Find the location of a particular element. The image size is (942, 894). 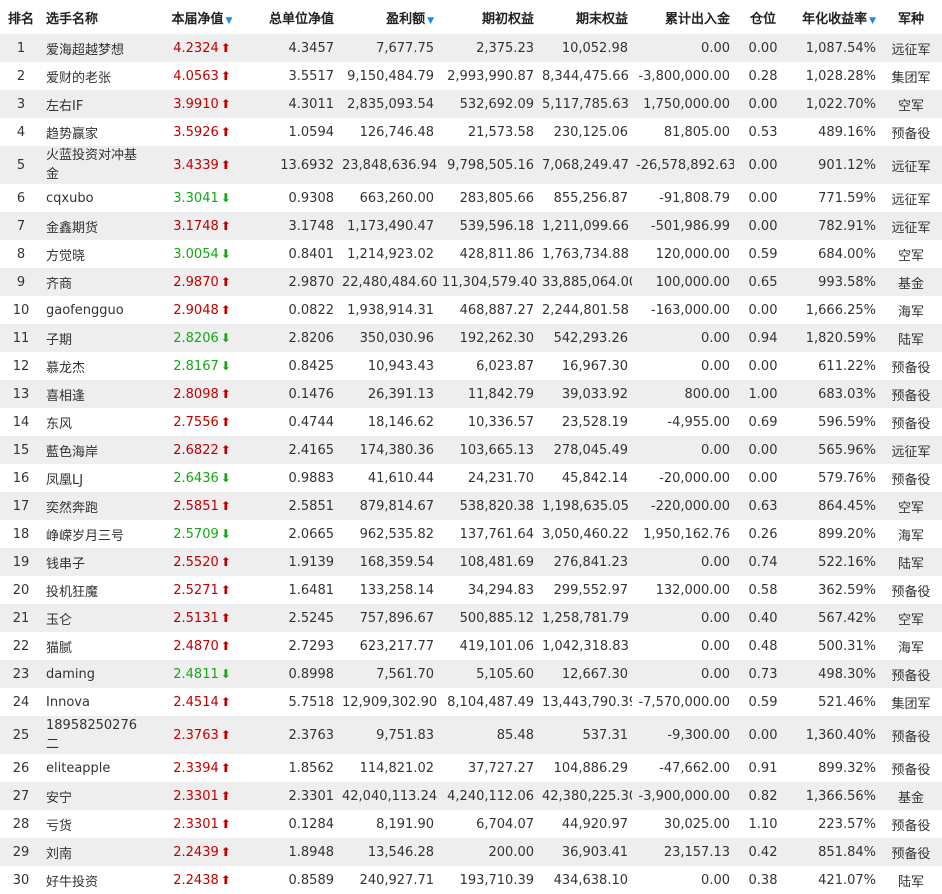

player-name: 18958250276二 is located at coordinates (97, 735).